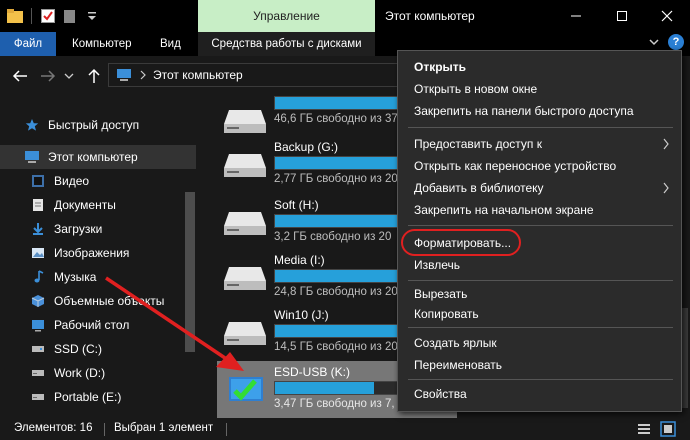 The image size is (690, 440). What do you see at coordinates (504, 210) in the screenshot?
I see `menu-item-pin-start: Закрепить на начальном экране` at bounding box center [504, 210].